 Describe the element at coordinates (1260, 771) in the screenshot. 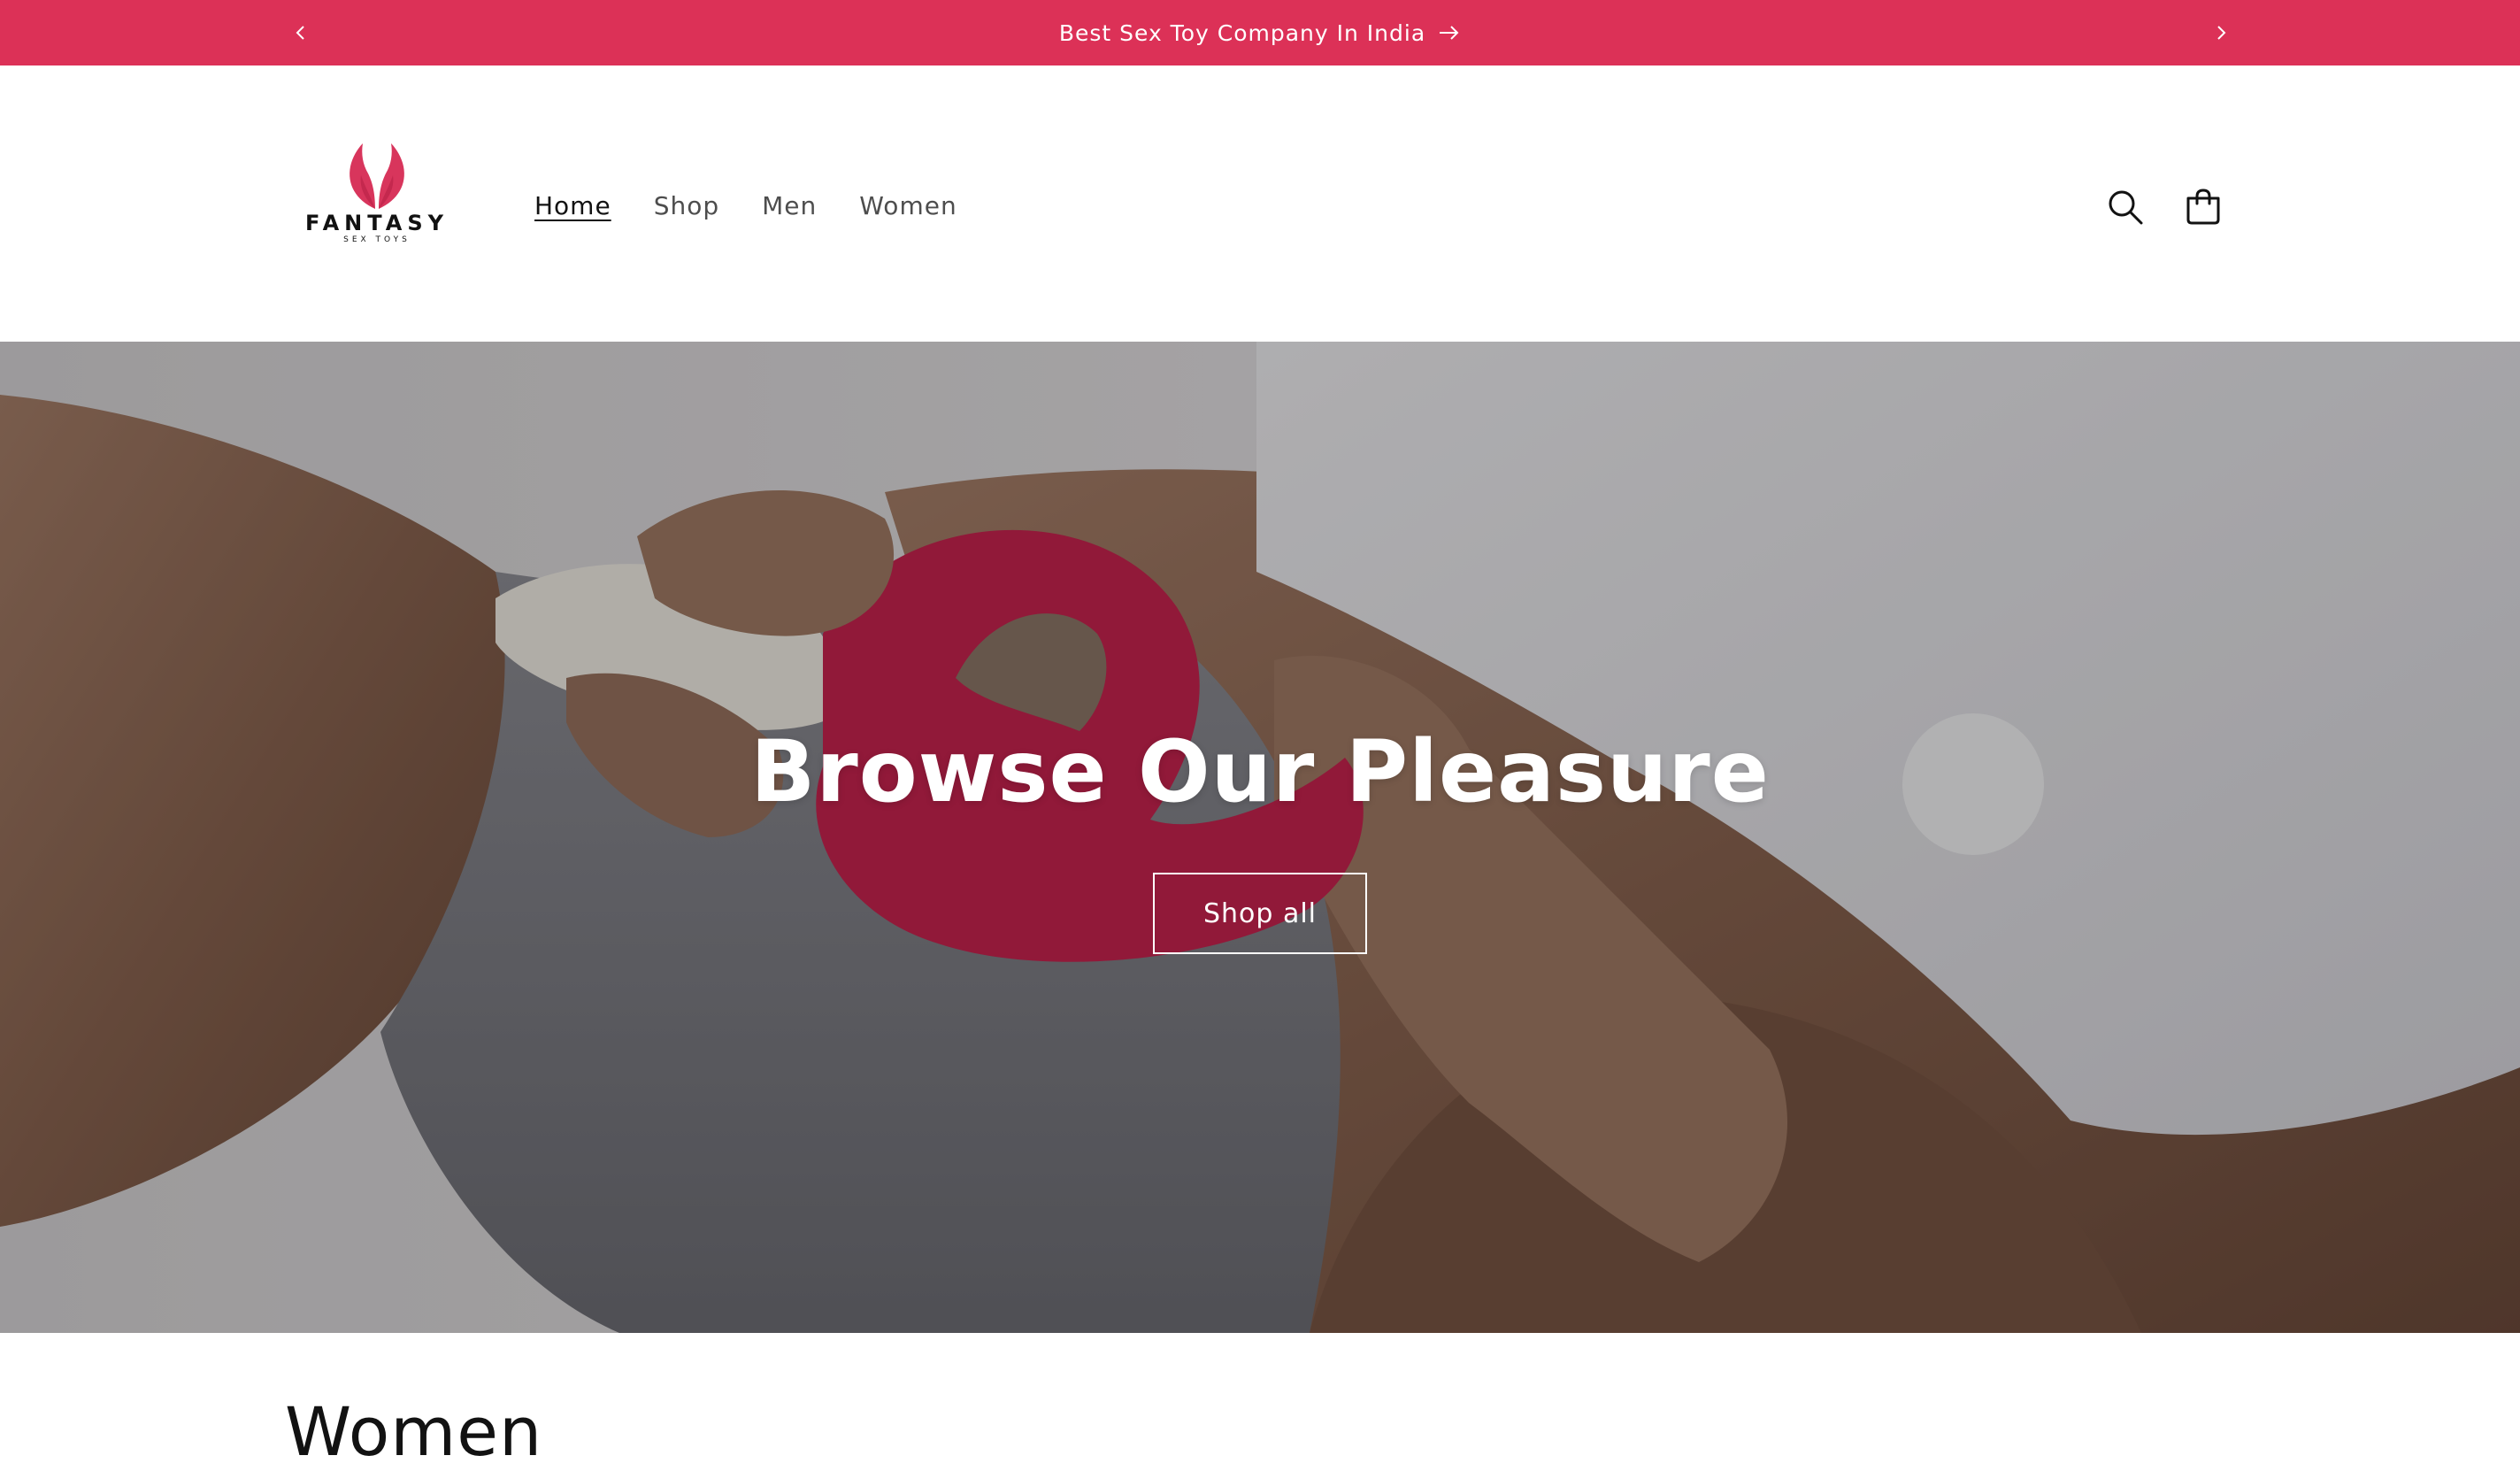

I see `hero-title: Browse Our Pleasure` at that location.